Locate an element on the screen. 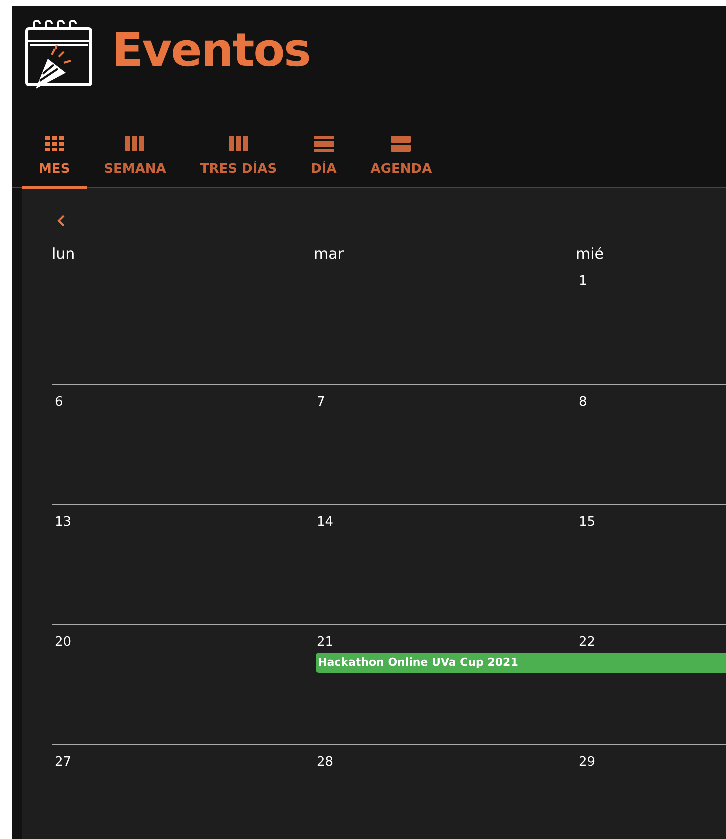 The image size is (726, 839). app-title: Eventos is located at coordinates (211, 50).